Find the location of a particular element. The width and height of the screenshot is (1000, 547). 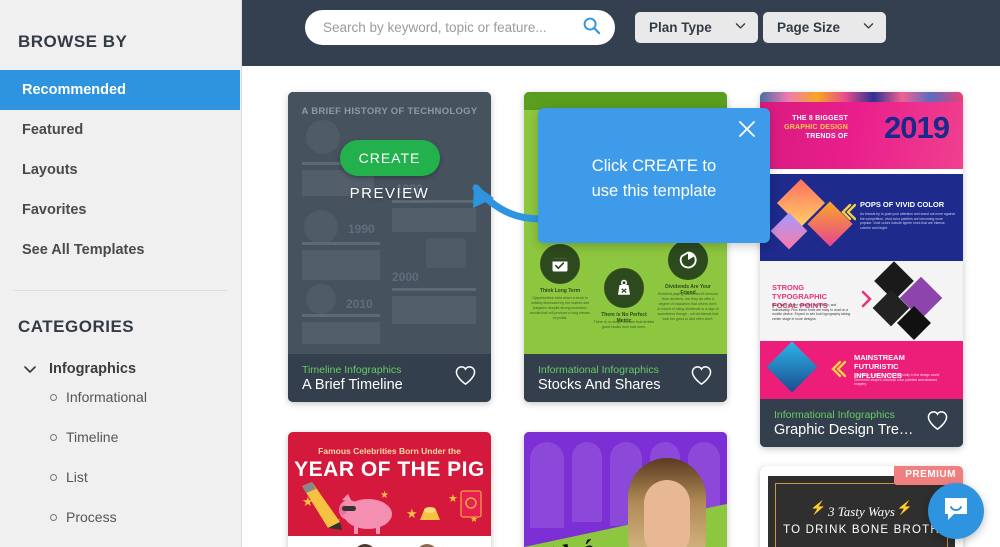

weight-icon is located at coordinates (624, 288).